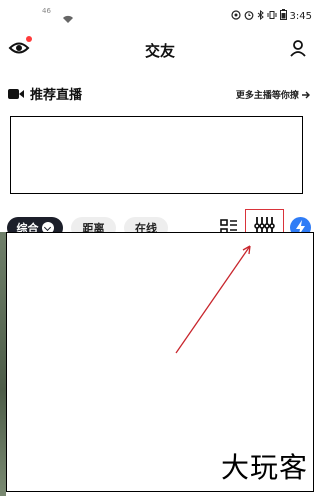 The image size is (320, 496). What do you see at coordinates (306, 95) in the screenshot?
I see `arrow-right-icon` at bounding box center [306, 95].